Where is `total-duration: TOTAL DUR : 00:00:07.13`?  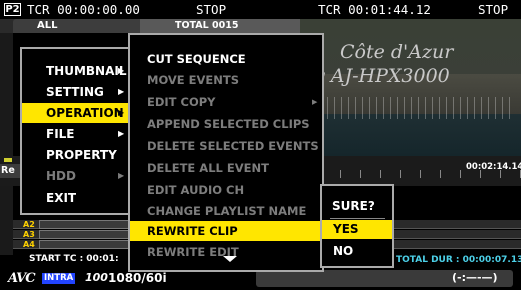 total-duration: TOTAL DUR : 00:00:07.13 is located at coordinates (458, 260).